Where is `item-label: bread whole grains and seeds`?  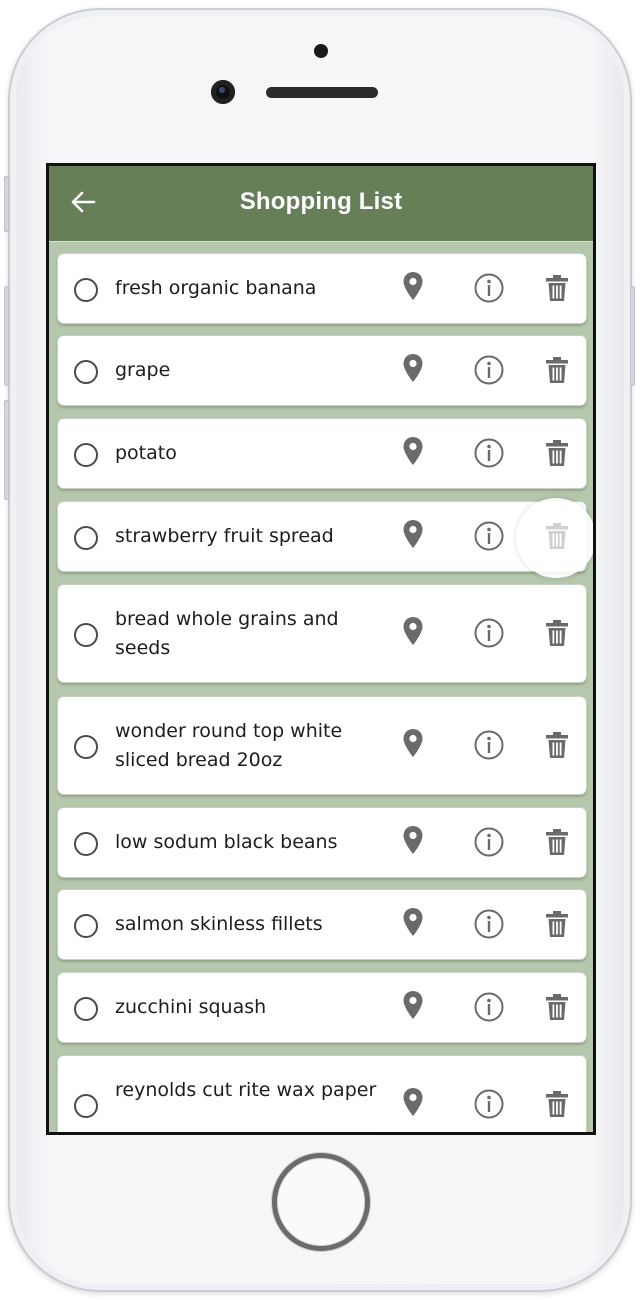 item-label: bread whole grains and seeds is located at coordinates (227, 633).